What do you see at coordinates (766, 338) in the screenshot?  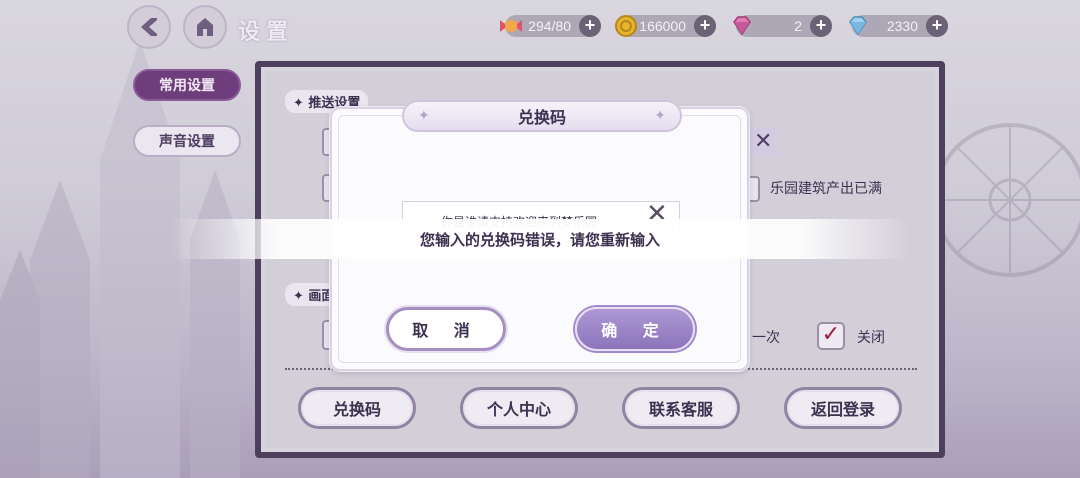 I see `once-label: 一次` at bounding box center [766, 338].